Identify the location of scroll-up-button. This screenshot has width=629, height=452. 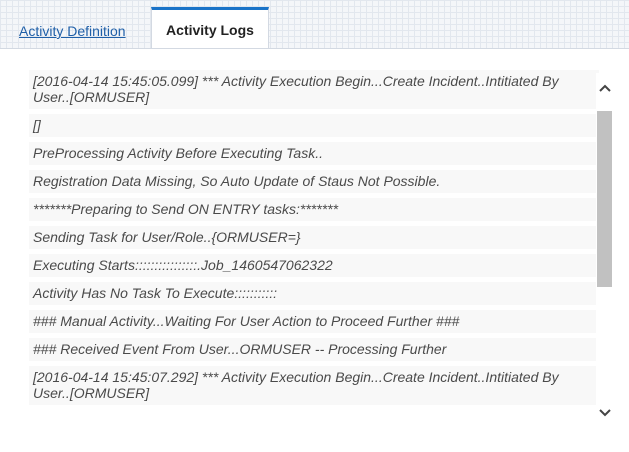
(604, 88).